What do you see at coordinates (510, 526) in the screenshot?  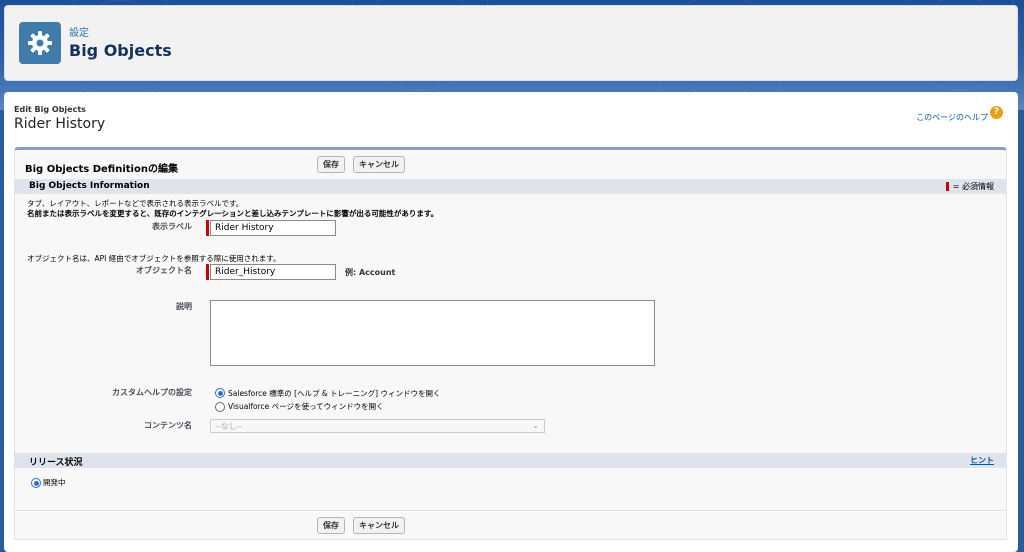 I see `form-footer: 保存 キャンセル` at bounding box center [510, 526].